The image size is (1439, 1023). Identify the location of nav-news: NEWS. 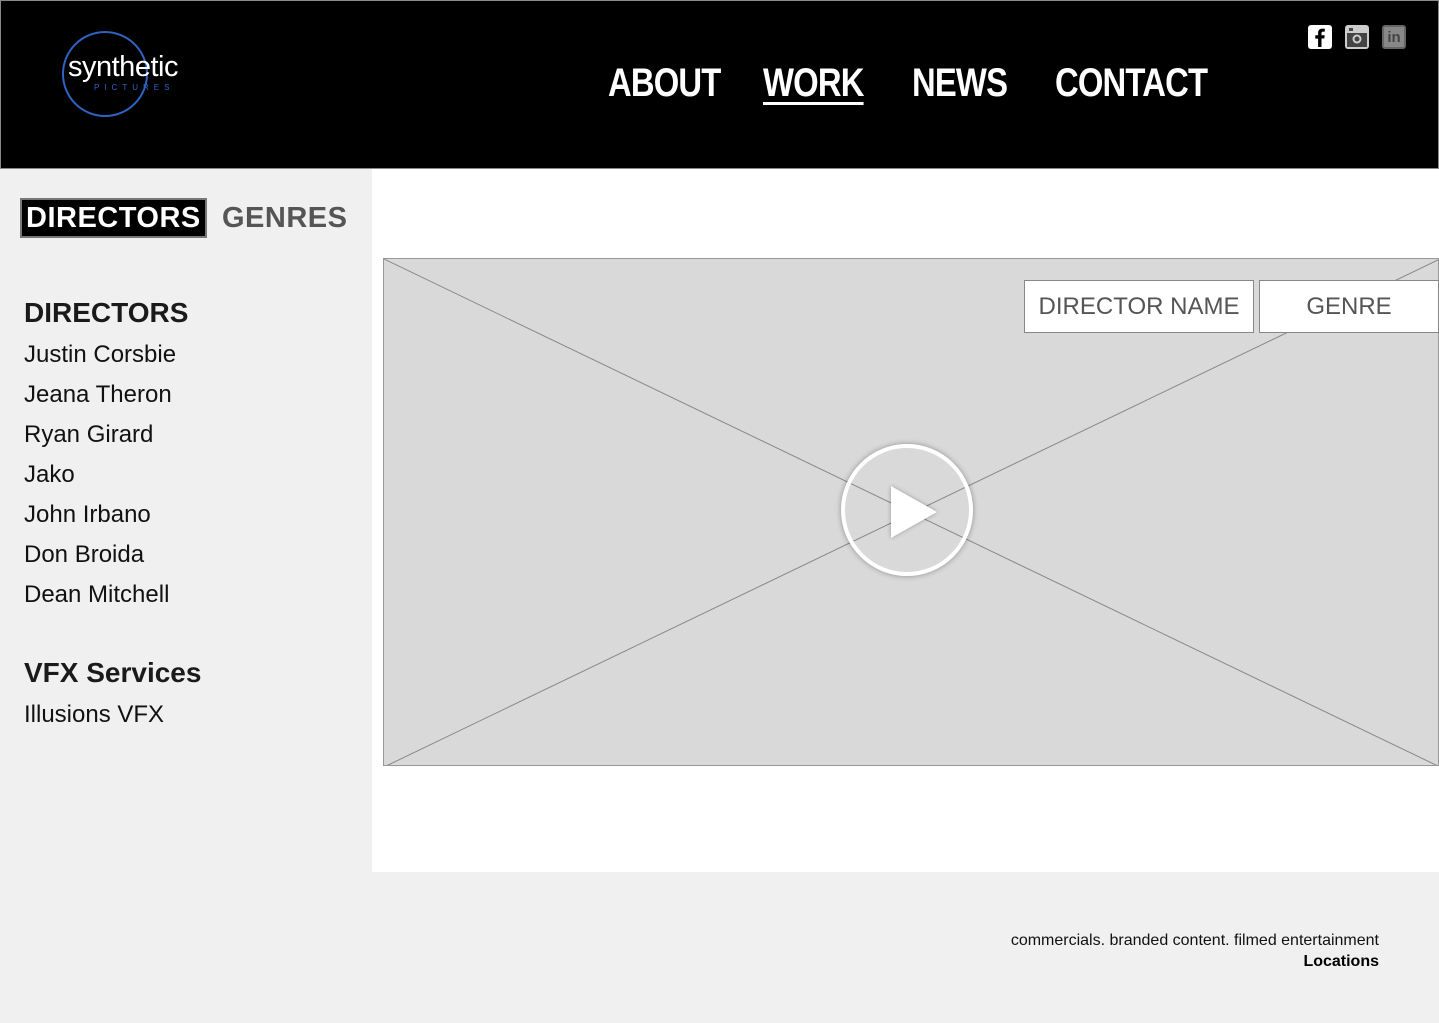
(960, 83).